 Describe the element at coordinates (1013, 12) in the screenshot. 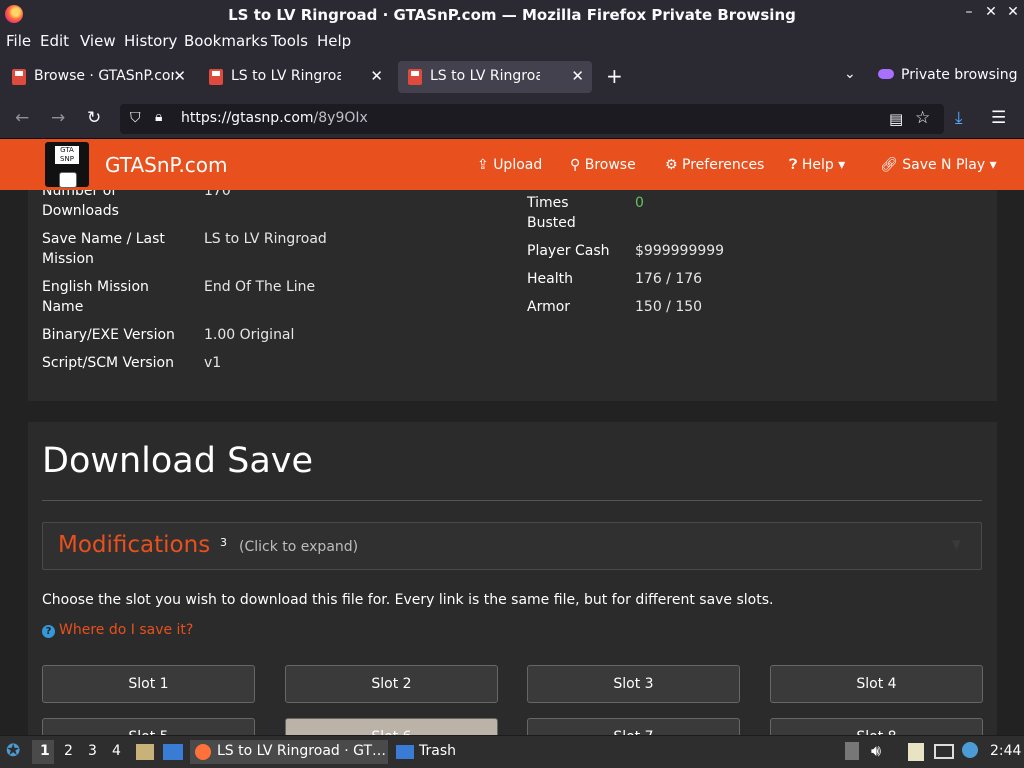

I see `close-button: ✕` at that location.